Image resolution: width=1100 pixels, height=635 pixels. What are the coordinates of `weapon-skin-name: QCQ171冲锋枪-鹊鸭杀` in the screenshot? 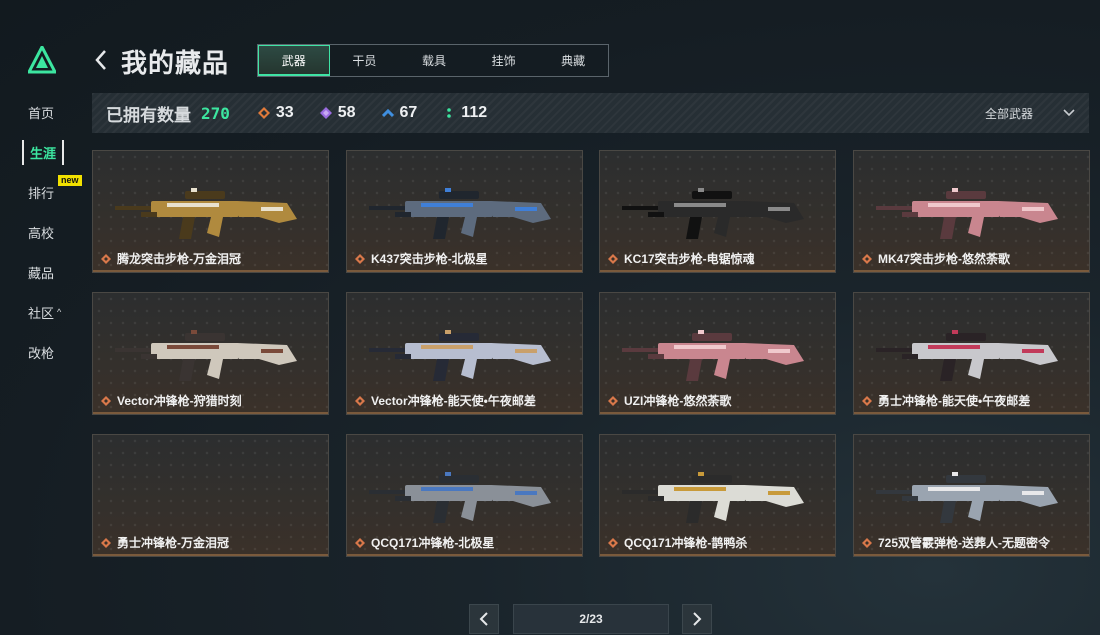 It's located at (686, 543).